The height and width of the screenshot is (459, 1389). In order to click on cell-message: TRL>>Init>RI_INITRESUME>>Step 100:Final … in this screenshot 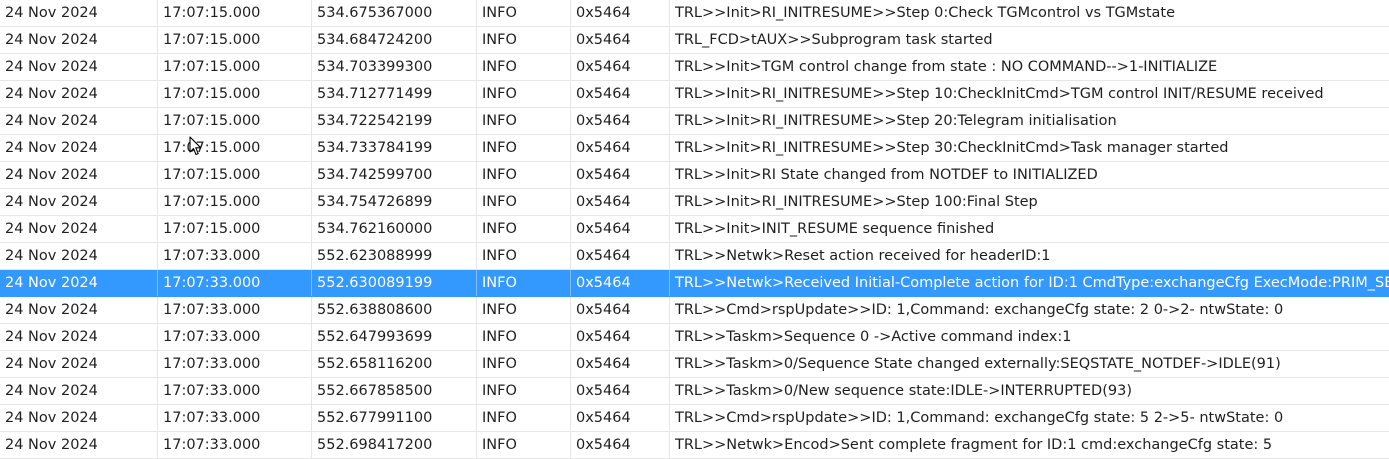, I will do `click(856, 202)`.